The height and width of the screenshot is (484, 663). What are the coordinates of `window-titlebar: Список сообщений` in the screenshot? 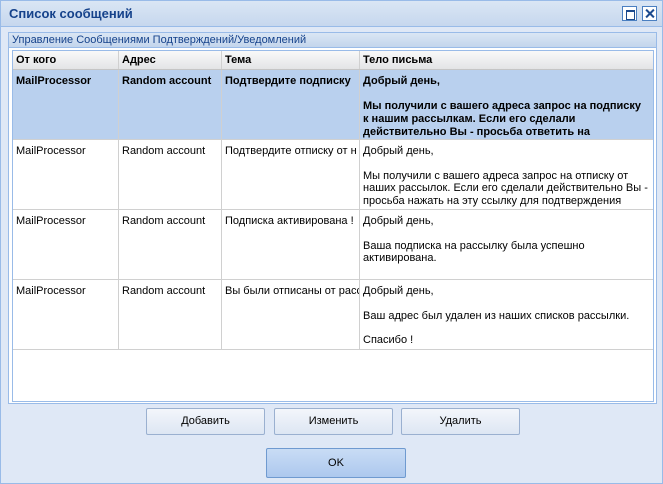 It's located at (331, 14).